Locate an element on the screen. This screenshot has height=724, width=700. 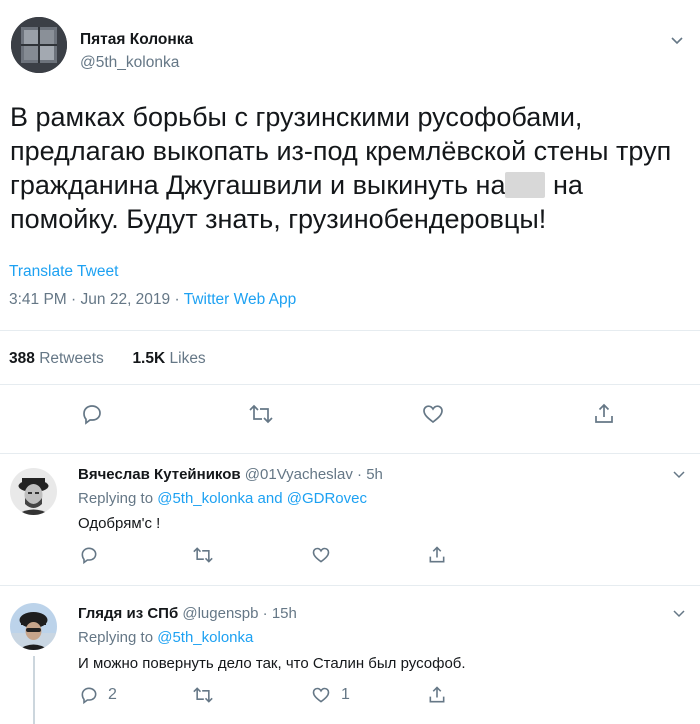
translate-tweet-link: Translate Tweet is located at coordinates (63, 272).